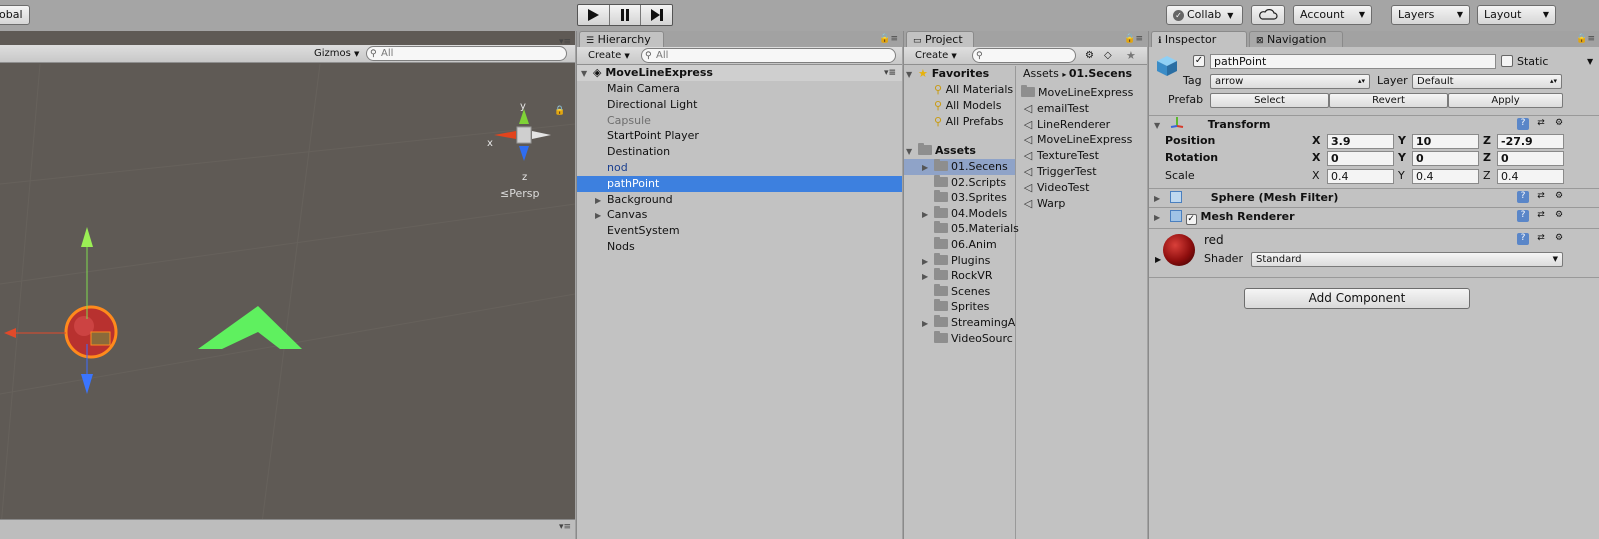 This screenshot has width=1599, height=539. Describe the element at coordinates (1357, 298) in the screenshot. I see `add-component-button: Add Component` at that location.